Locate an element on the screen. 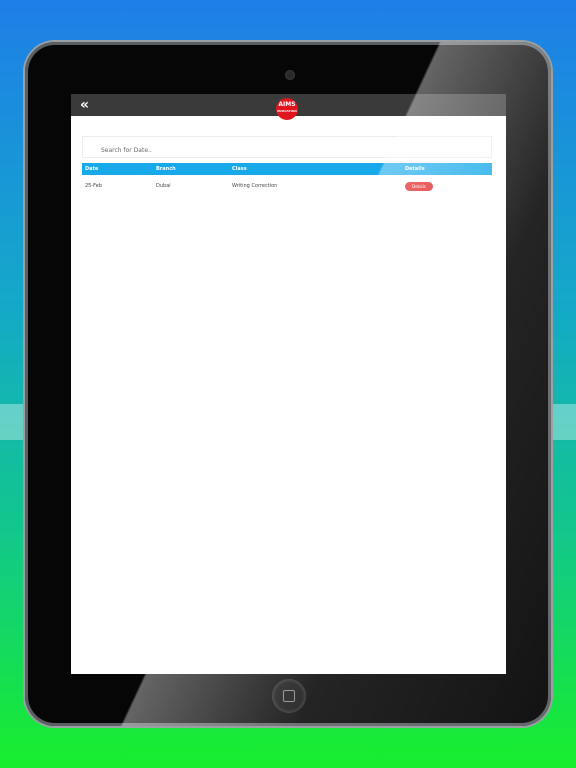 Image resolution: width=576 pixels, height=768 pixels. details-button: Details is located at coordinates (419, 186).